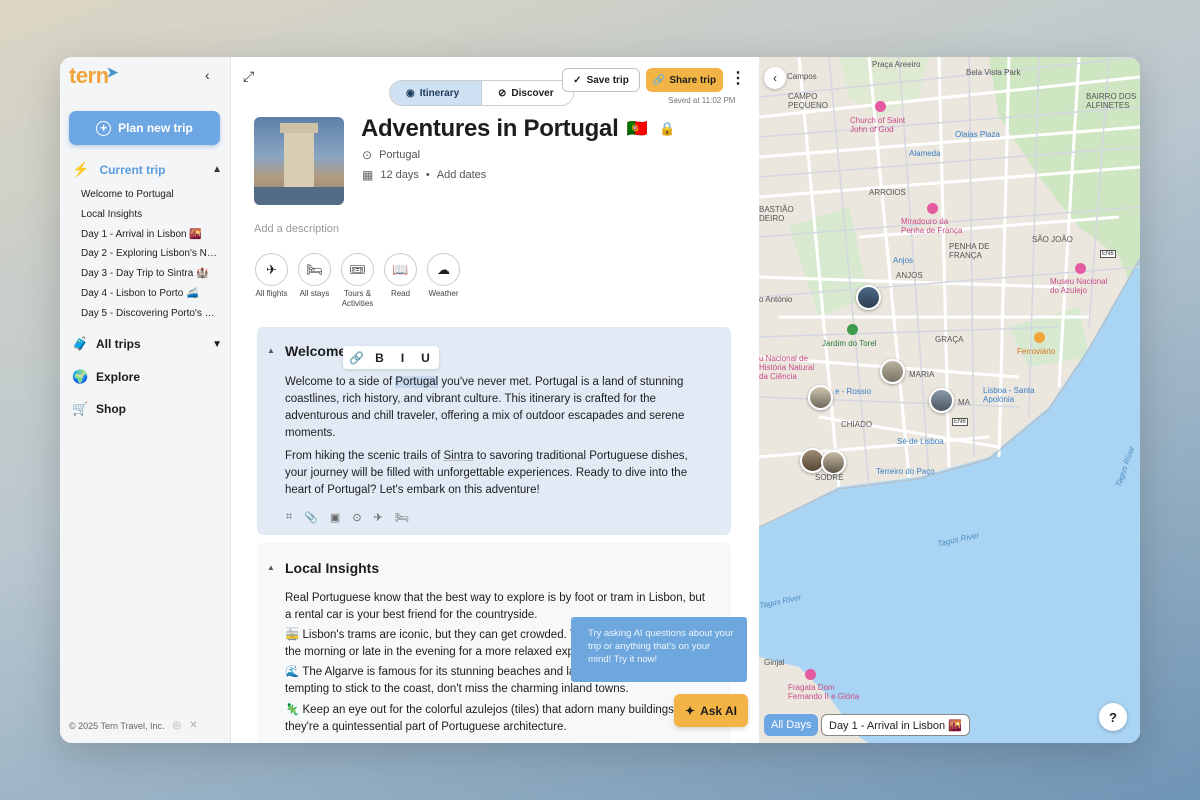  What do you see at coordinates (80, 343) in the screenshot?
I see `luggage-icon: 🧳` at bounding box center [80, 343].